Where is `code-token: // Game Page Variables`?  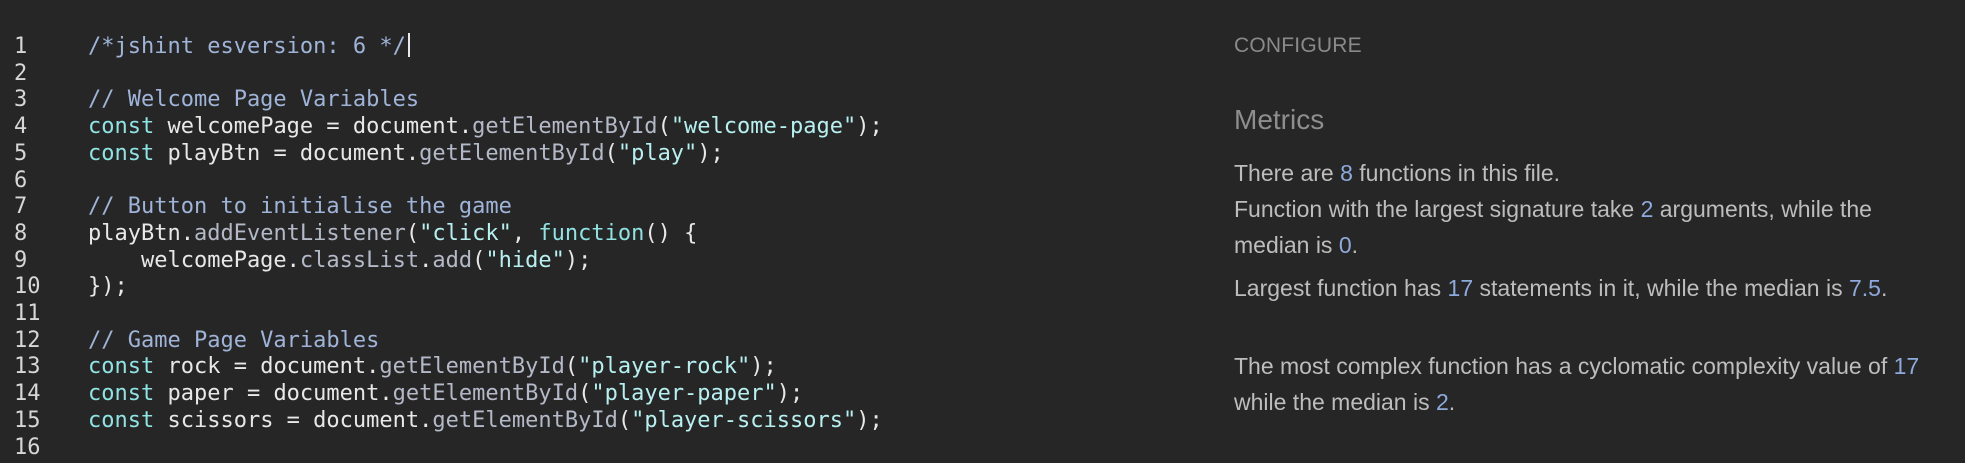 code-token: // Game Page Variables is located at coordinates (234, 340).